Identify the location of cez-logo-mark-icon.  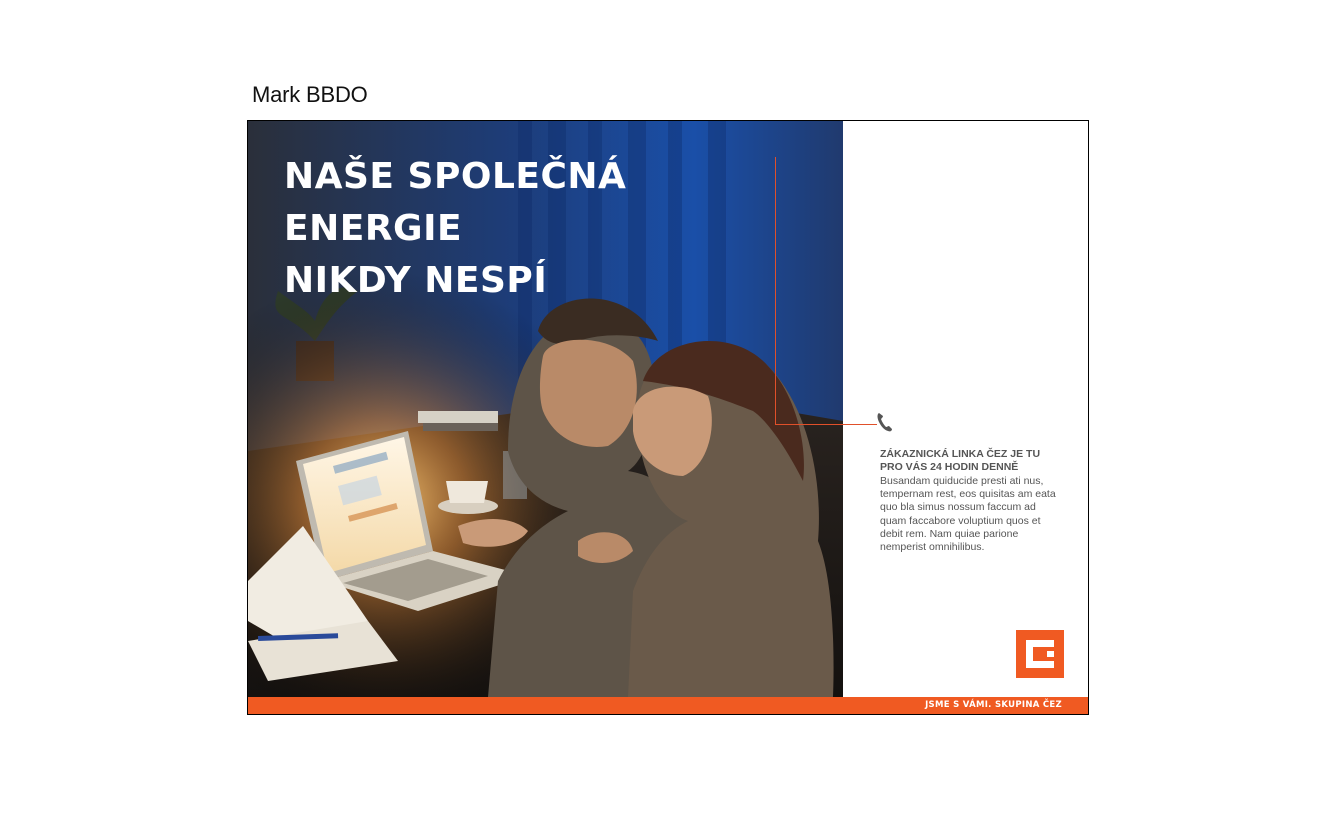
(1040, 654).